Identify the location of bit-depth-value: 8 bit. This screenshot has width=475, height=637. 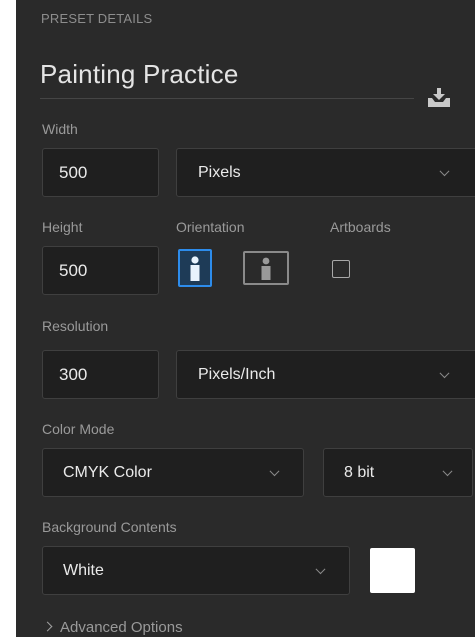
(359, 472).